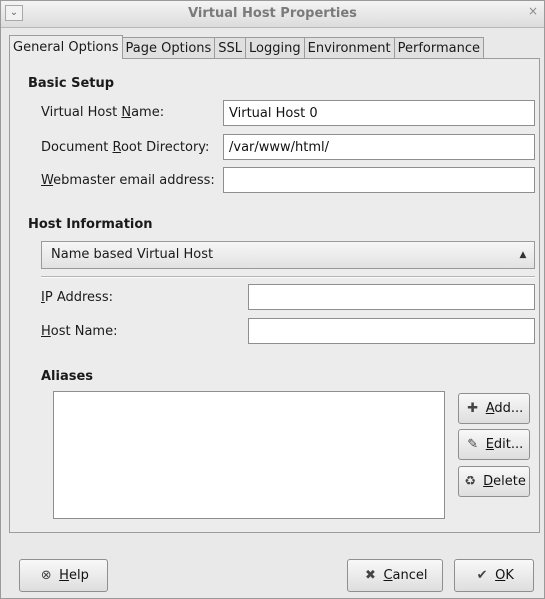 The width and height of the screenshot is (545, 599). Describe the element at coordinates (77, 297) in the screenshot. I see `ip-address-label: IP Address:` at that location.